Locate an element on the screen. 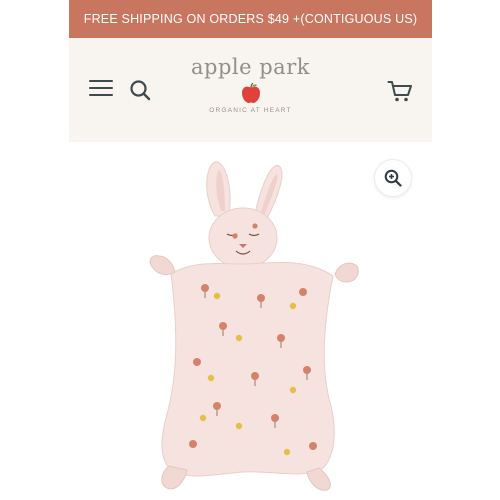 The width and height of the screenshot is (500, 500). logo-text: apple park is located at coordinates (250, 67).